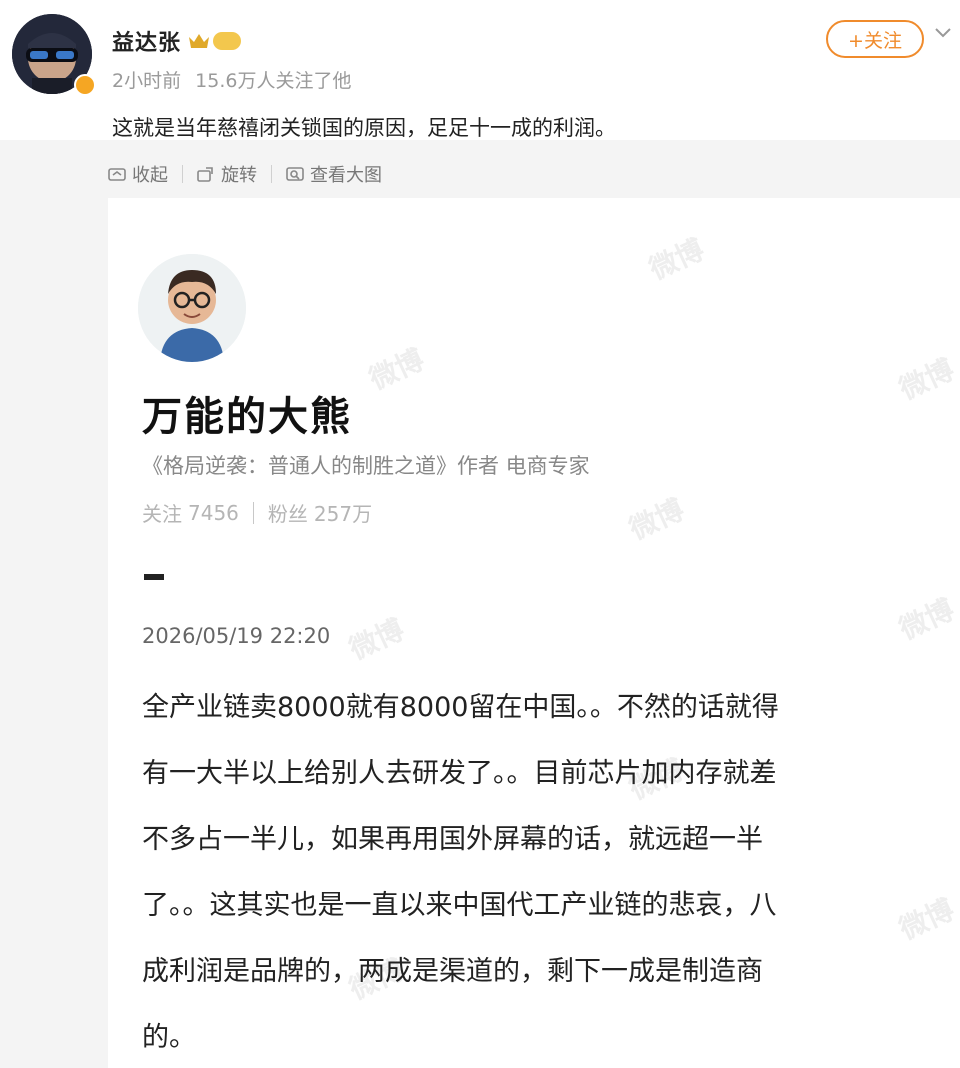 This screenshot has width=960, height=1068. Describe the element at coordinates (117, 174) in the screenshot. I see `collapse-icon` at that location.